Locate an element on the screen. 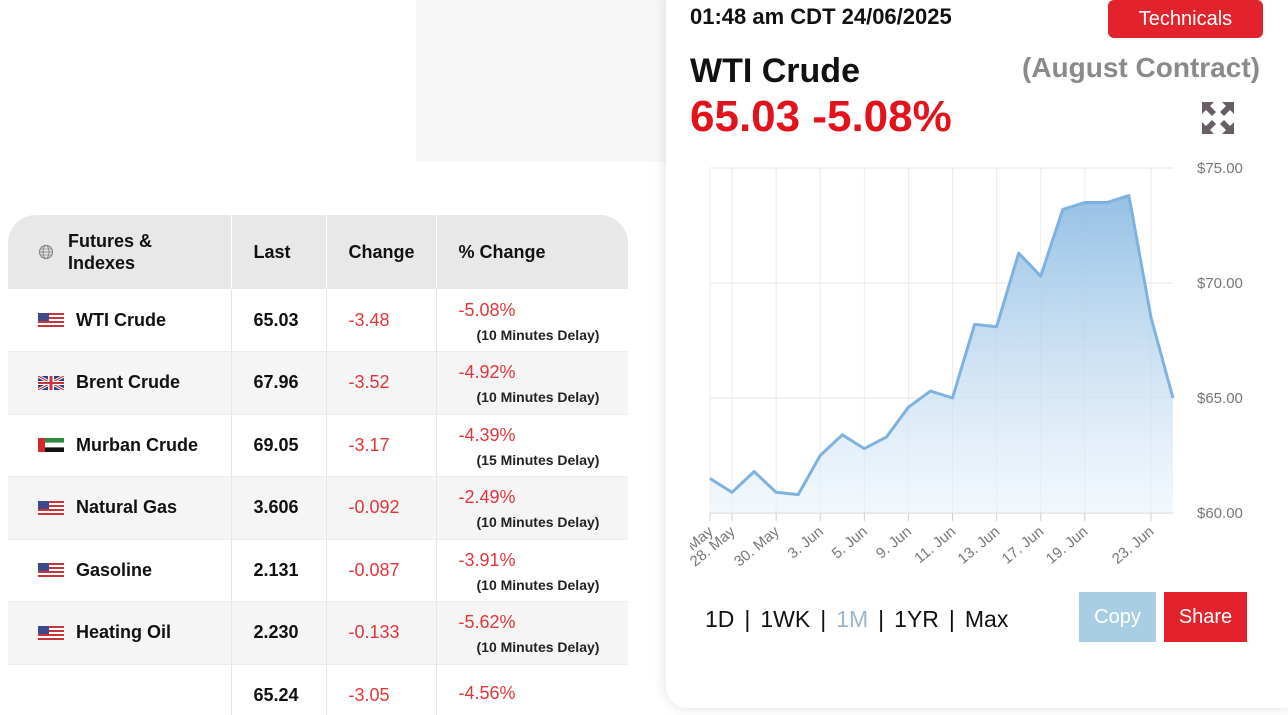 This screenshot has height=715, width=1288. price-change: 65.03 -5.08% is located at coordinates (821, 116).